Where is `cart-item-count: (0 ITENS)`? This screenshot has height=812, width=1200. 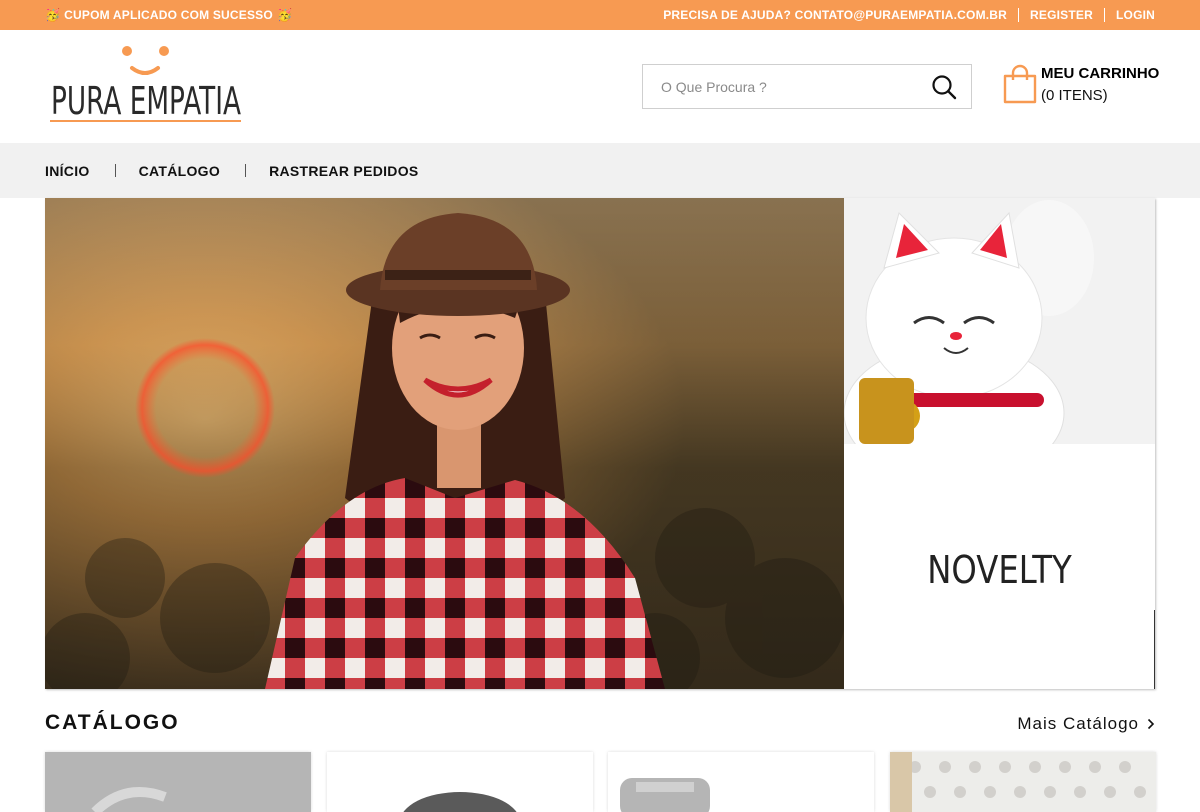 cart-item-count: (0 ITENS) is located at coordinates (1074, 95).